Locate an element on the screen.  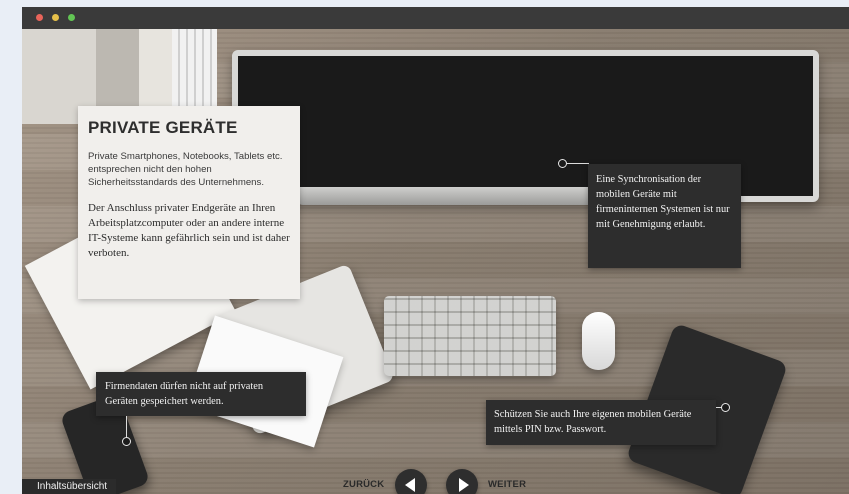
minimize-window-button is located at coordinates (55, 17).